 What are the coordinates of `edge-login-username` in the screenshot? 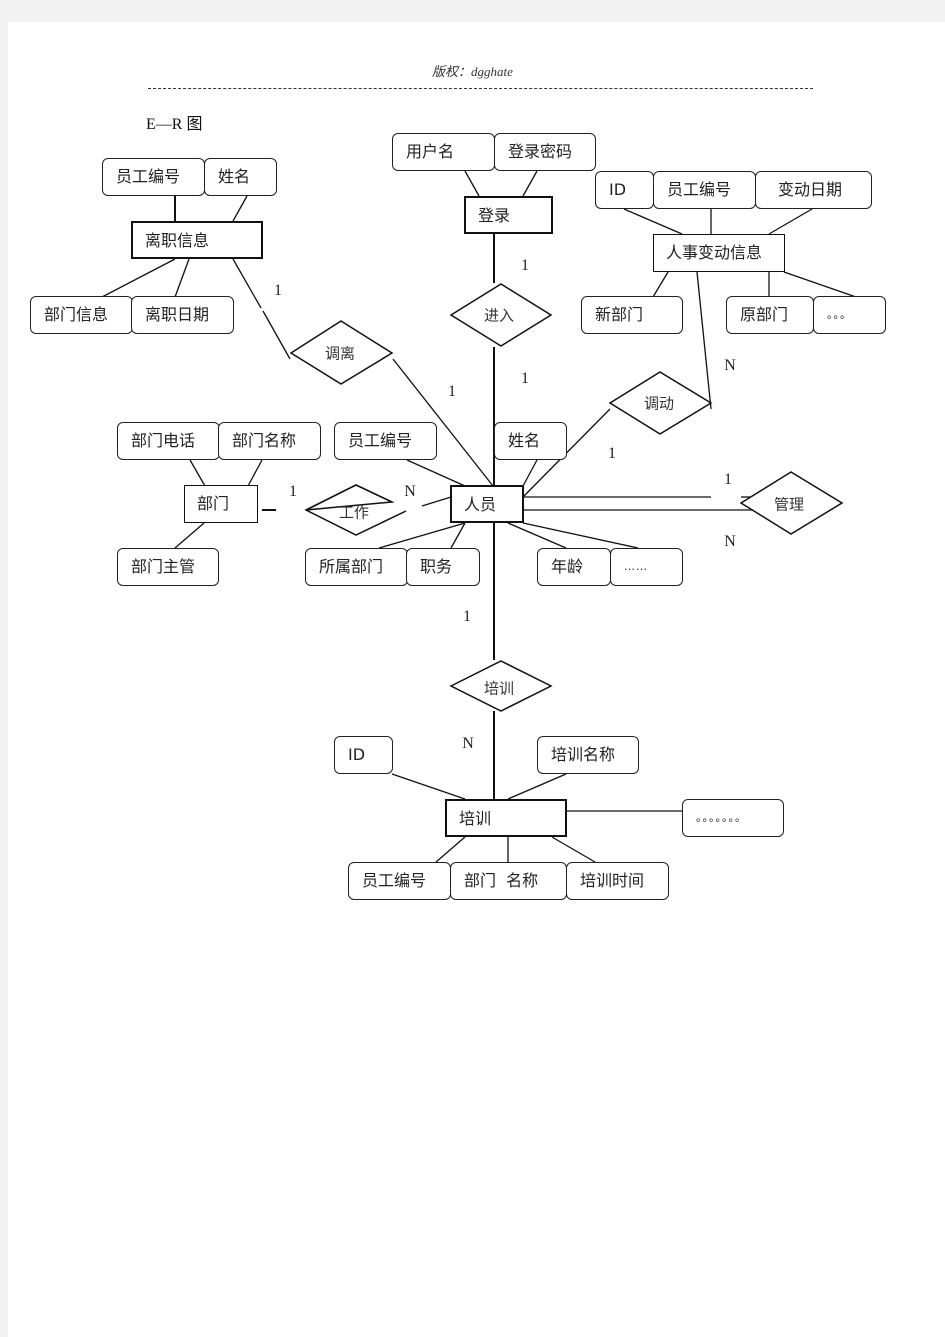 It's located at (472, 183).